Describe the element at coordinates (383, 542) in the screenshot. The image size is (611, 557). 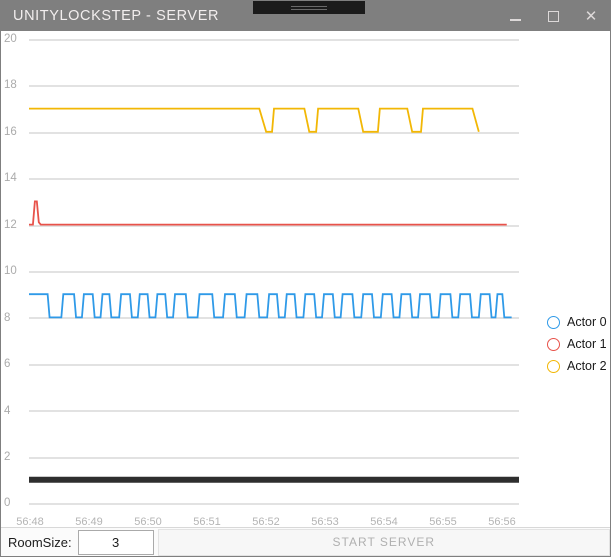
I see `start-server-button: START SERVER` at that location.